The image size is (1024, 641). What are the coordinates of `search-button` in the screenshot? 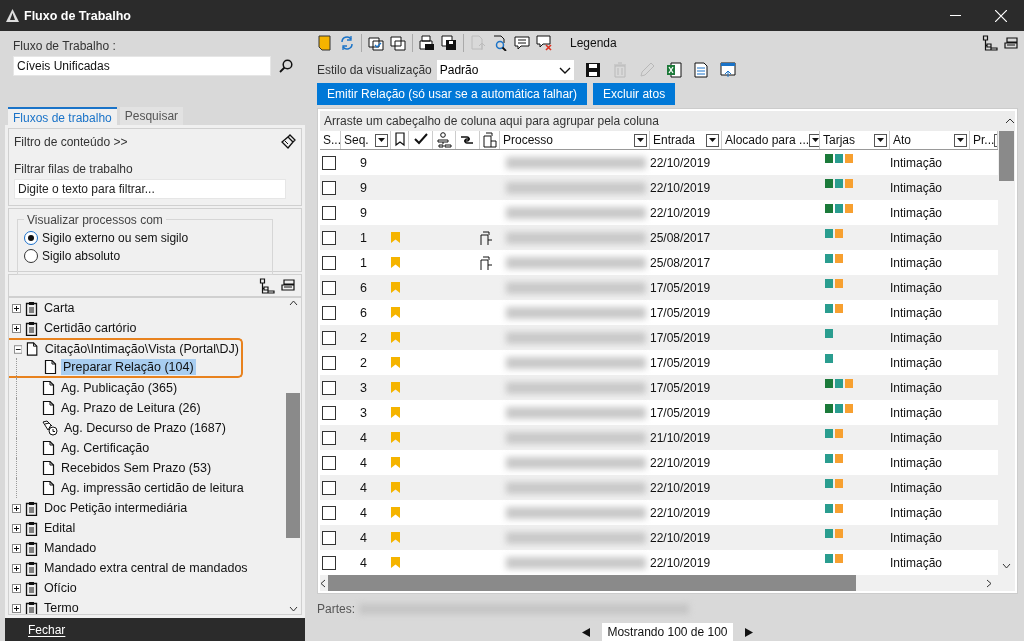 It's located at (286, 66).